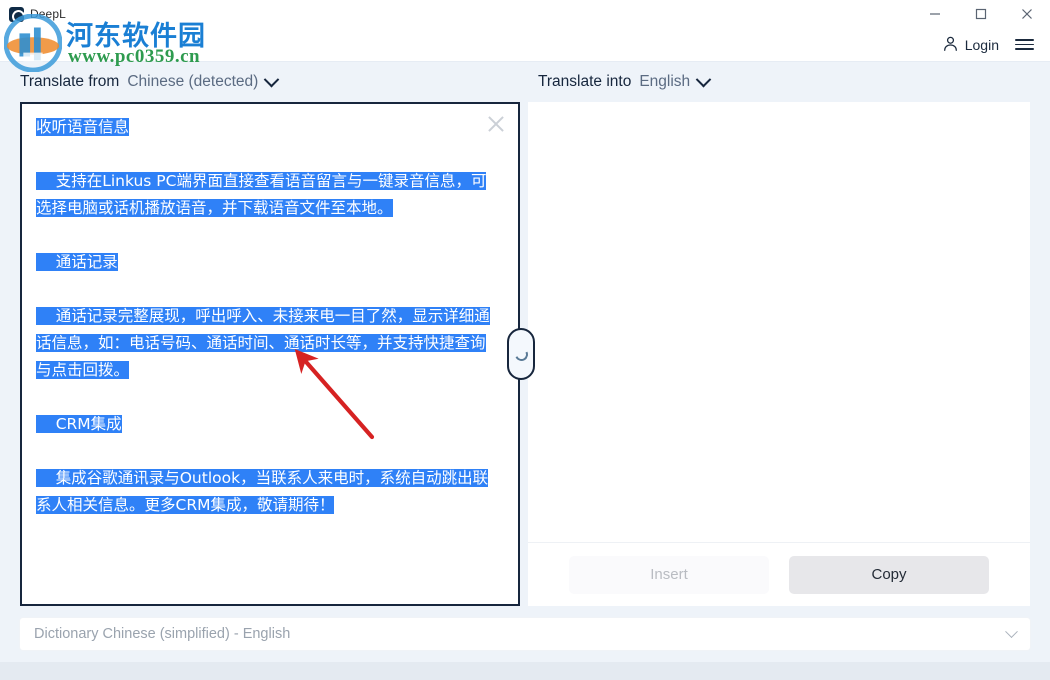 This screenshot has height=680, width=1050. Describe the element at coordinates (525, 14) in the screenshot. I see `title-bar: DeepL` at that location.